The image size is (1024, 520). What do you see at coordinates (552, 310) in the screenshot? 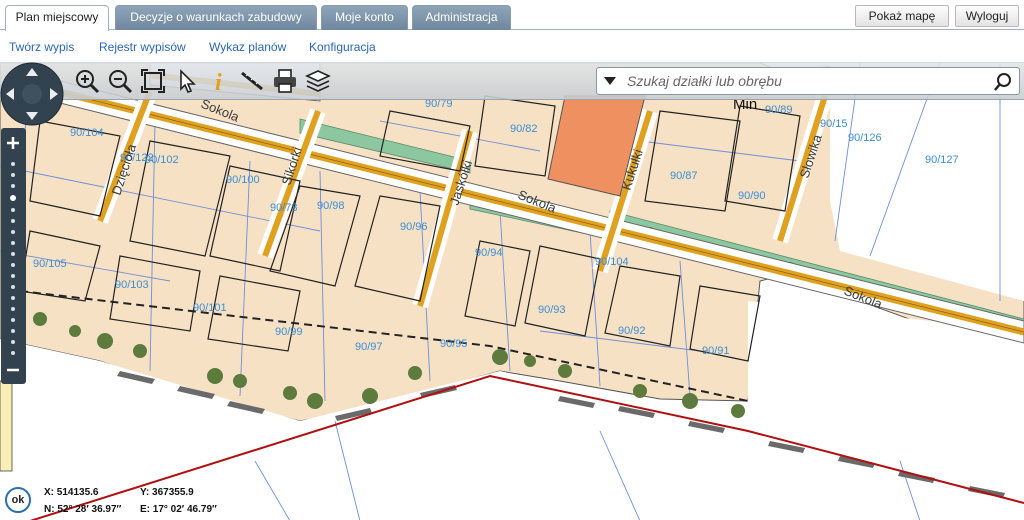
I see `parcel-label: 90/93` at bounding box center [552, 310].